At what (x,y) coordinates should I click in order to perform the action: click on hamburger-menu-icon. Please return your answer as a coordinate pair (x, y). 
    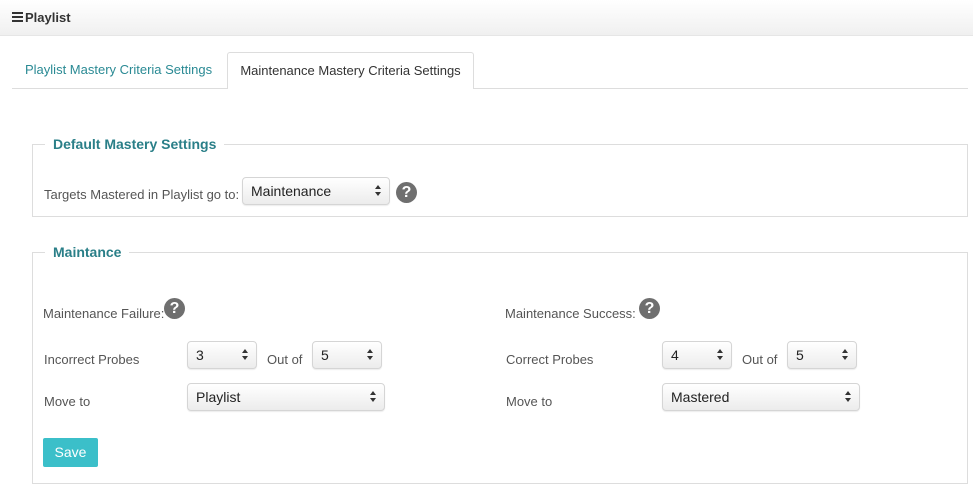
    Looking at the image, I should click on (17, 17).